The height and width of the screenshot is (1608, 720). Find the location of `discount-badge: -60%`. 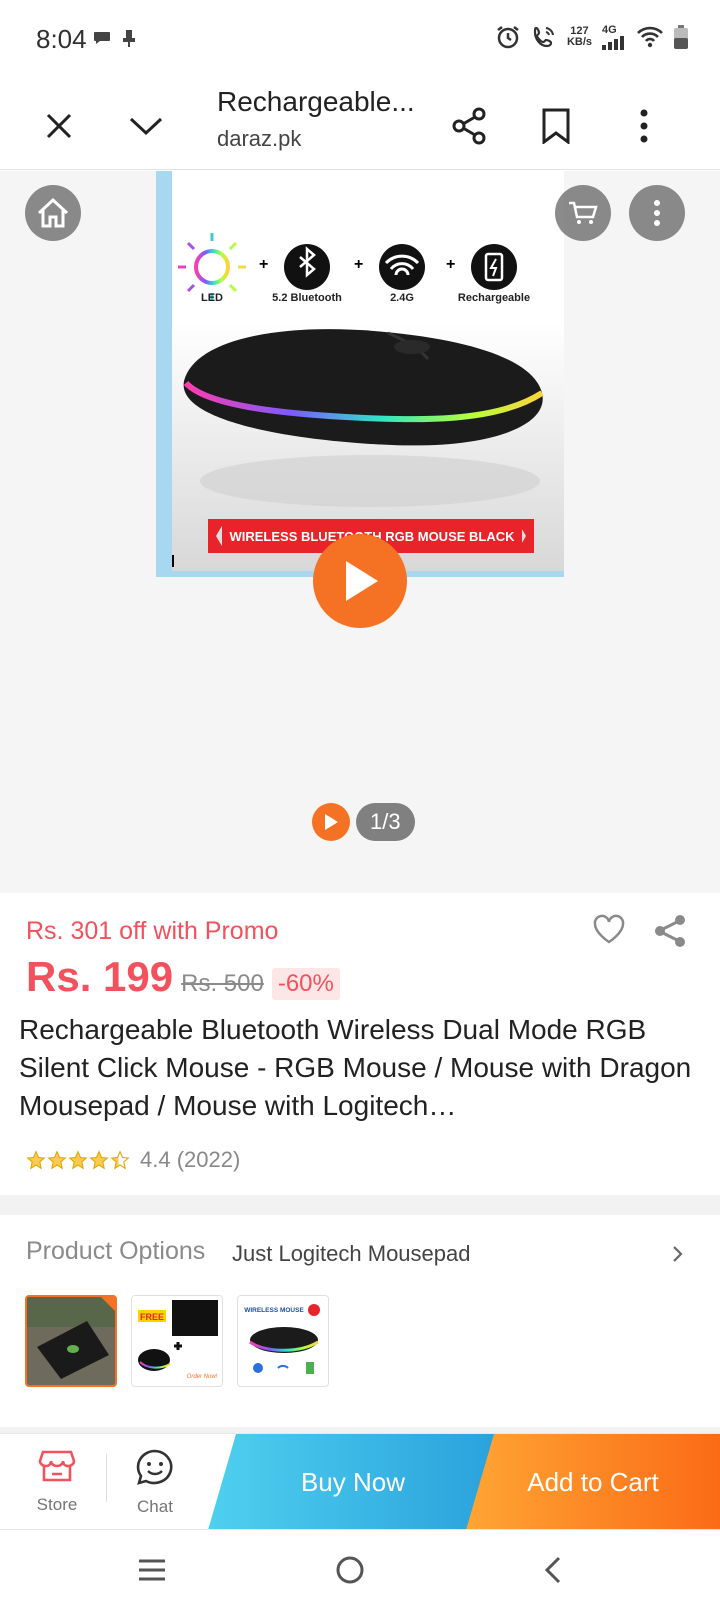

discount-badge: -60% is located at coordinates (305, 984).